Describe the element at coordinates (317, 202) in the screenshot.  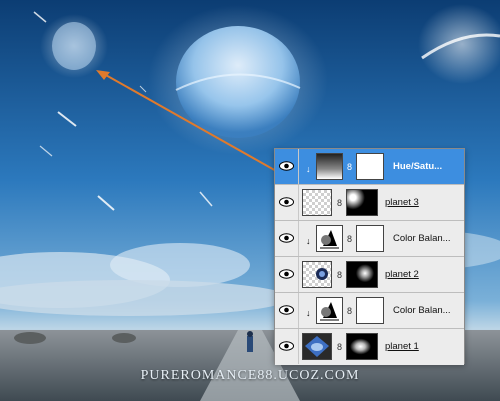
I see `planet-3-thumbnail` at that location.